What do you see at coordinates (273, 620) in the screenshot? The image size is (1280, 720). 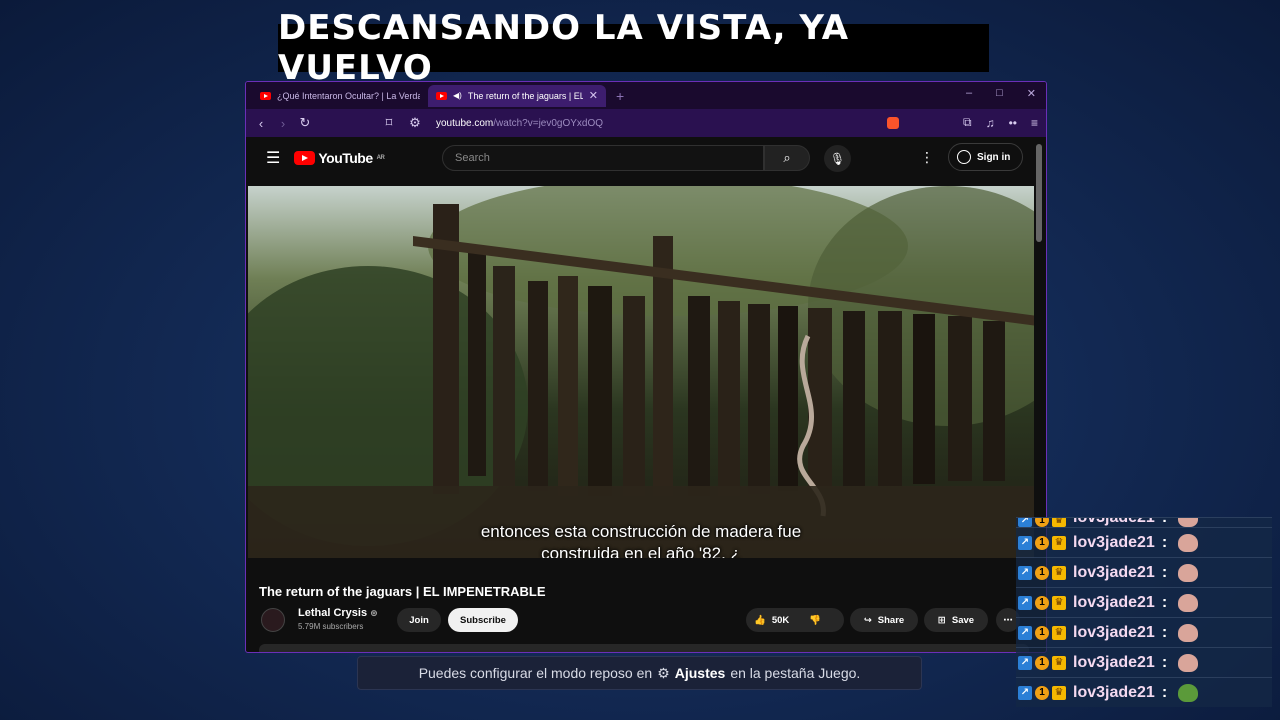 I see `channel-avatar` at bounding box center [273, 620].